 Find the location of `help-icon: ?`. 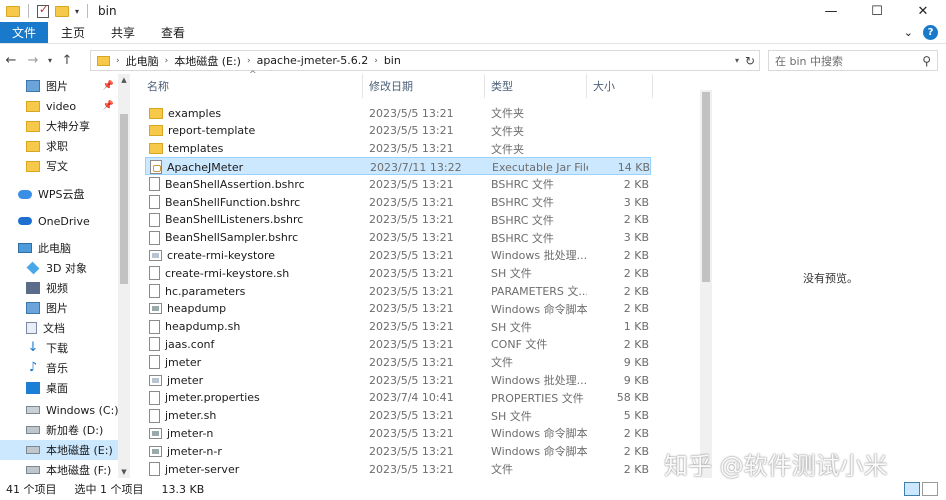

help-icon: ? is located at coordinates (930, 32).